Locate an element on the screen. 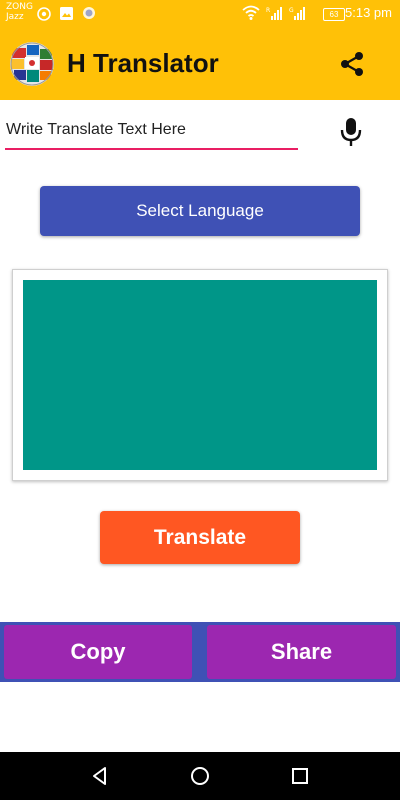  translate-input-wrap is located at coordinates (151, 133).